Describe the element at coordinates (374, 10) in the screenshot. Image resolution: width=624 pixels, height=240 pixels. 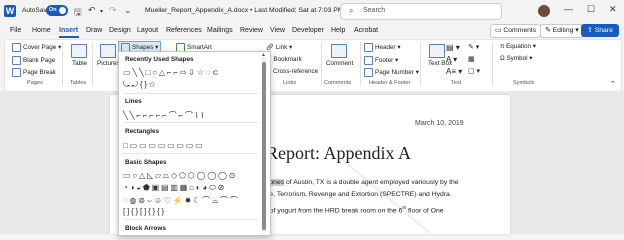
I see `search-placeholder: Search` at that location.